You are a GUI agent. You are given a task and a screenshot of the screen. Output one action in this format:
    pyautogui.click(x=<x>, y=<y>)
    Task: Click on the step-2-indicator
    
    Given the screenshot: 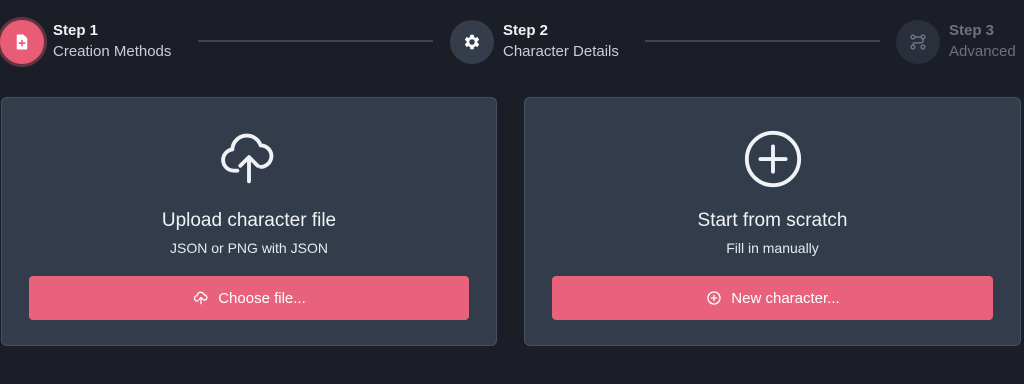 What is the action you would take?
    pyautogui.click(x=472, y=42)
    